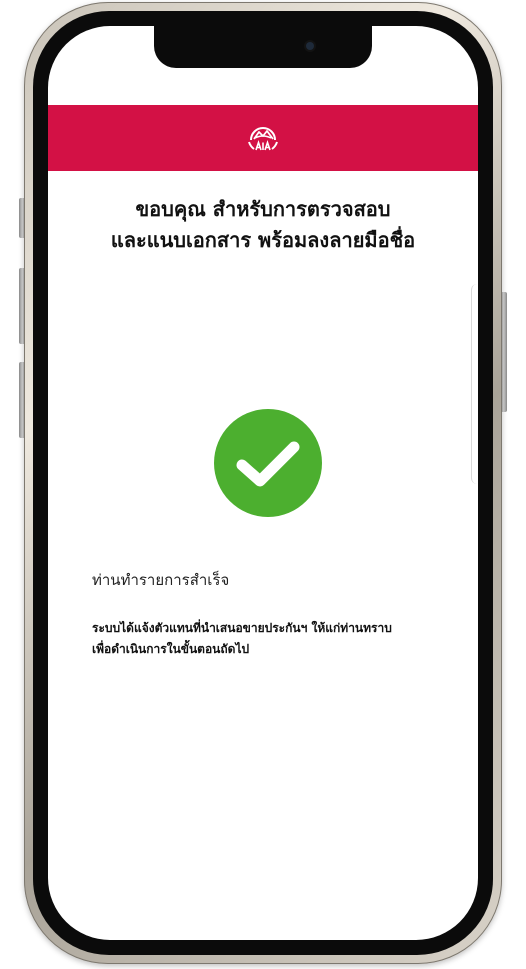 The image size is (526, 969). Describe the element at coordinates (171, 649) in the screenshot. I see `detail-line-2: เพื่อดำเนินการในขั้นตอนถัดไป` at that location.